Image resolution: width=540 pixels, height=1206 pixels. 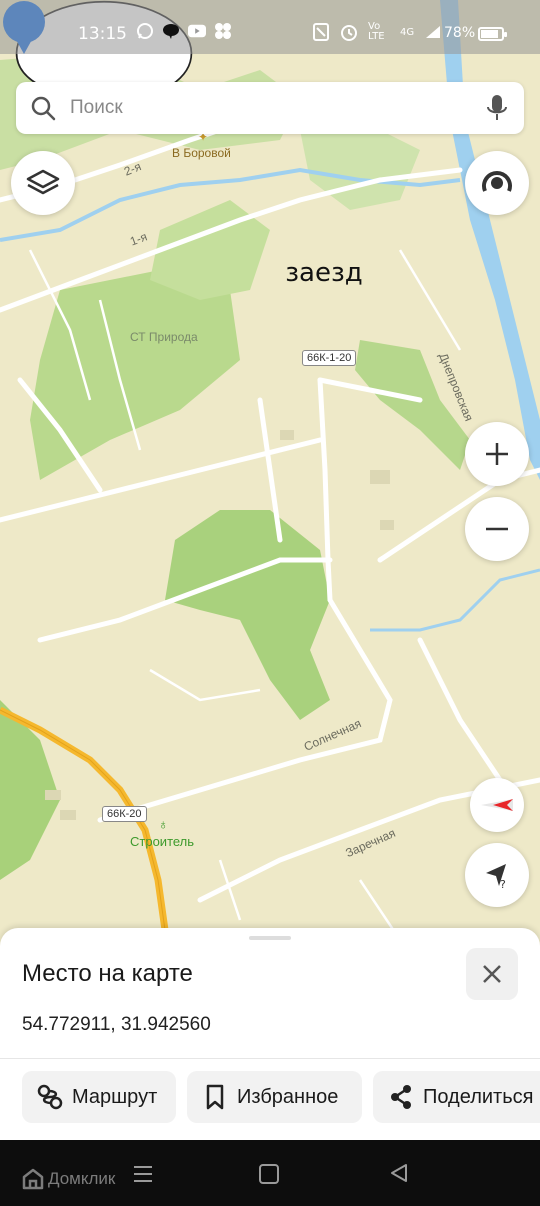 What do you see at coordinates (223, 31) in the screenshot?
I see `app-grid-icon` at bounding box center [223, 31].